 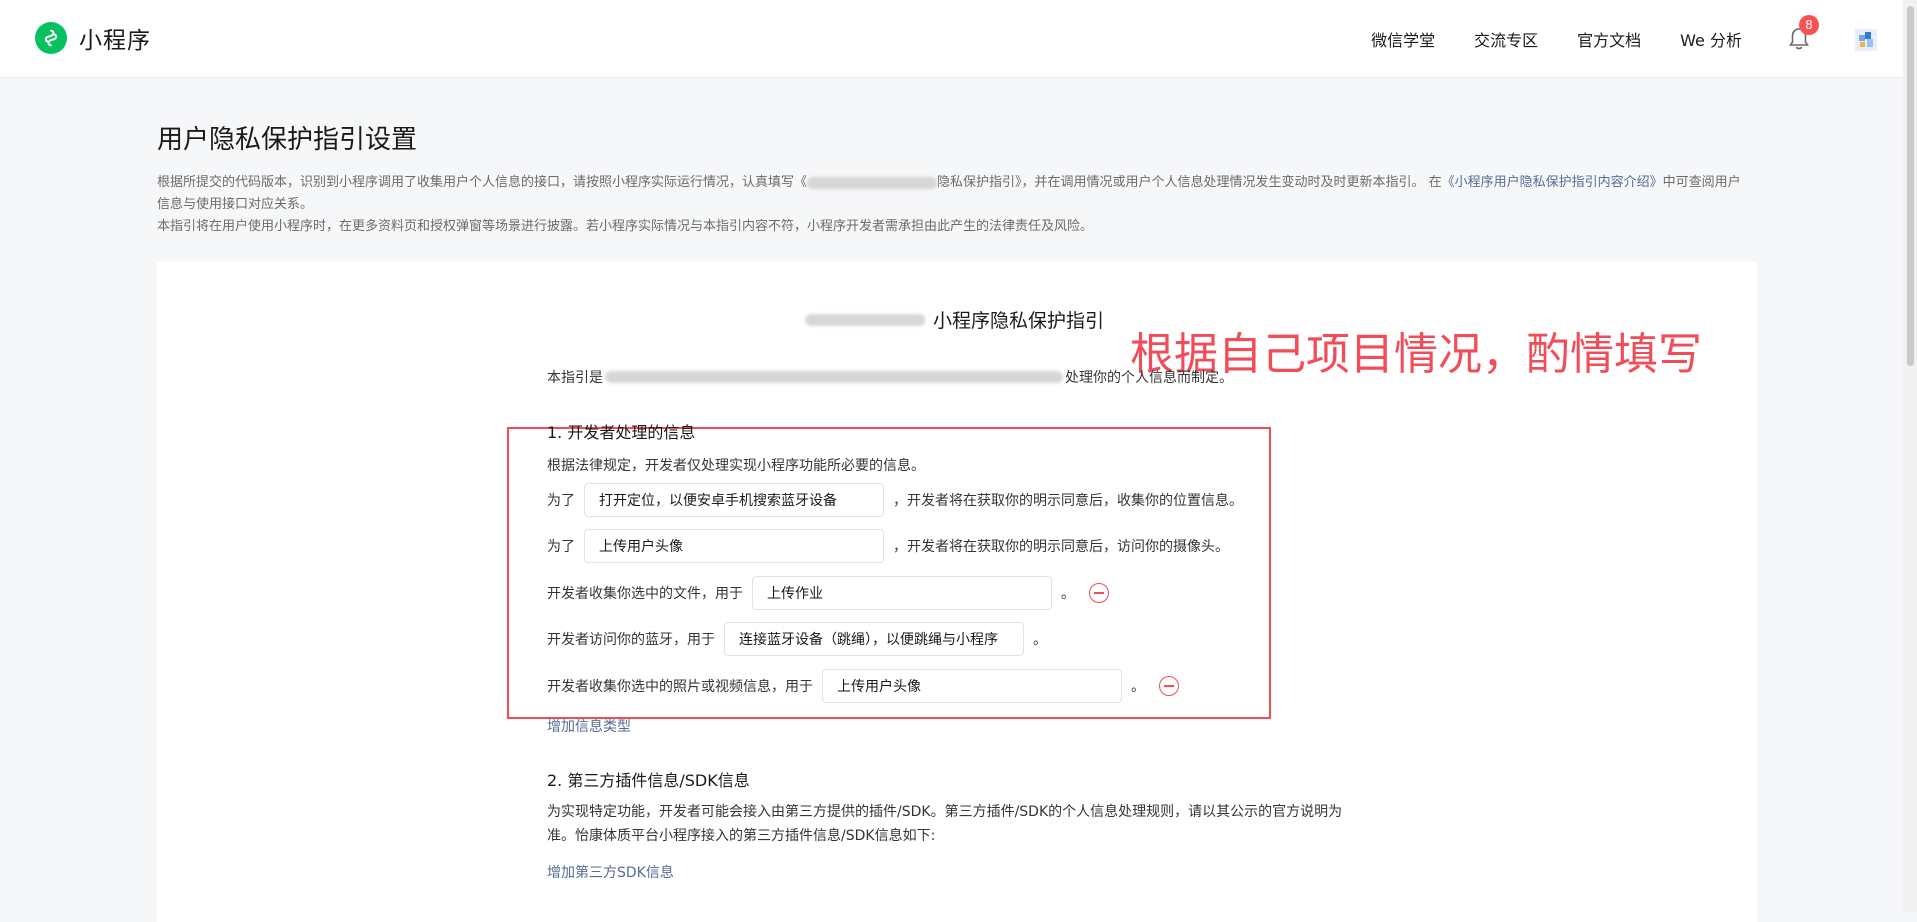 What do you see at coordinates (734, 500) in the screenshot?
I see `purpose-input-location: 打开定位，以便安卓手机搜索蓝牙设备` at bounding box center [734, 500].